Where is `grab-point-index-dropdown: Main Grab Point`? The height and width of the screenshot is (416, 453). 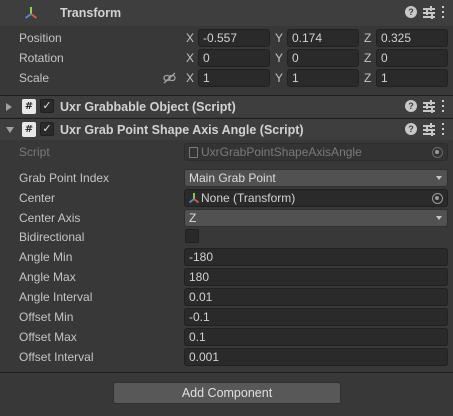
grab-point-index-dropdown: Main Grab Point is located at coordinates (316, 178).